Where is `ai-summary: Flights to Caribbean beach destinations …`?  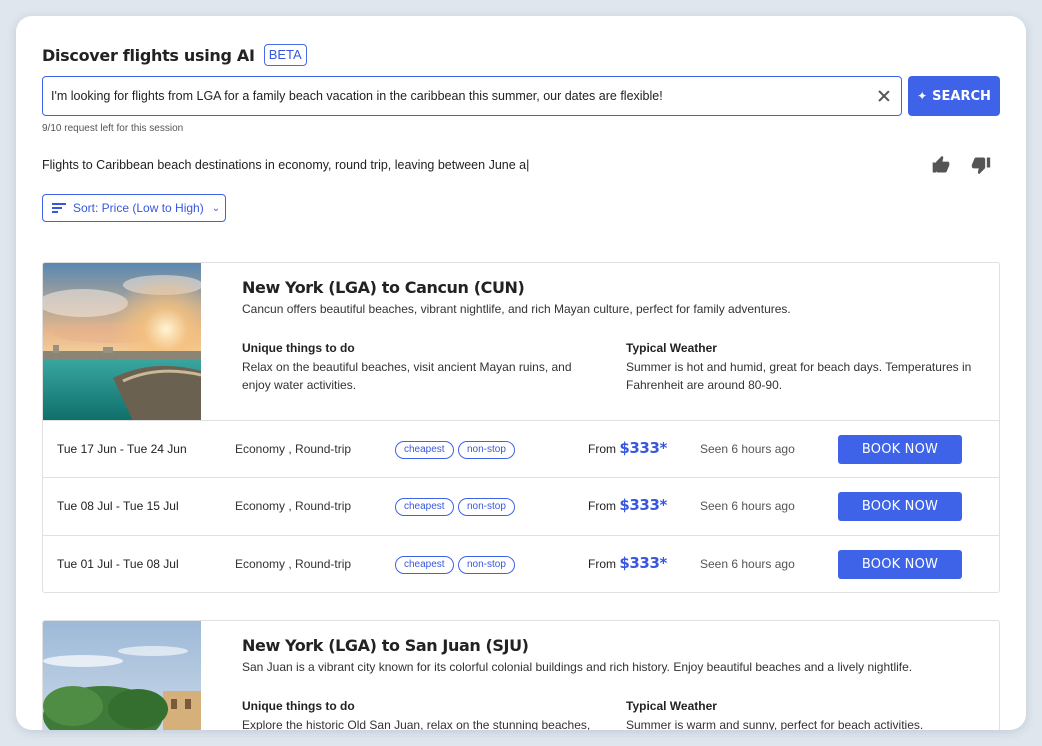 ai-summary: Flights to Caribbean beach destinations … is located at coordinates (286, 165).